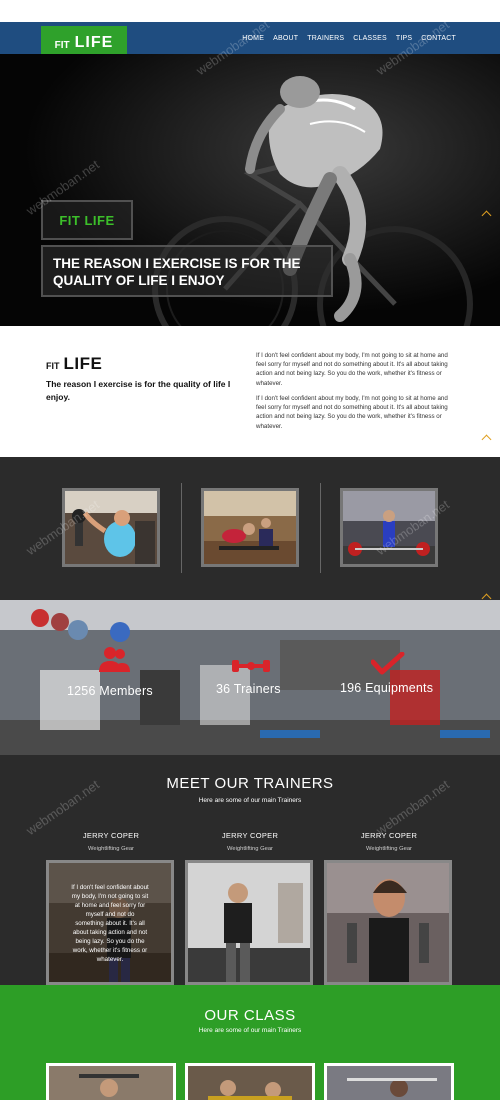 The image size is (500, 1100). What do you see at coordinates (370, 38) in the screenshot?
I see `nav-classes: CLASSES` at bounding box center [370, 38].